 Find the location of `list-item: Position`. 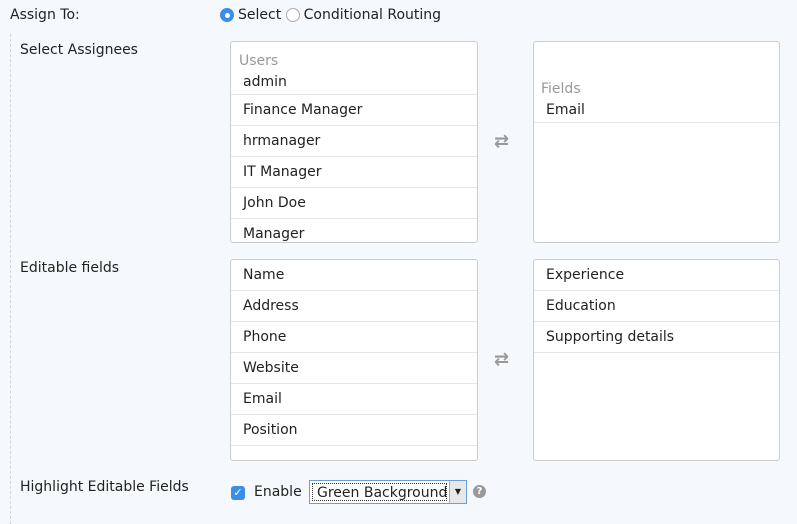

list-item: Position is located at coordinates (354, 430).